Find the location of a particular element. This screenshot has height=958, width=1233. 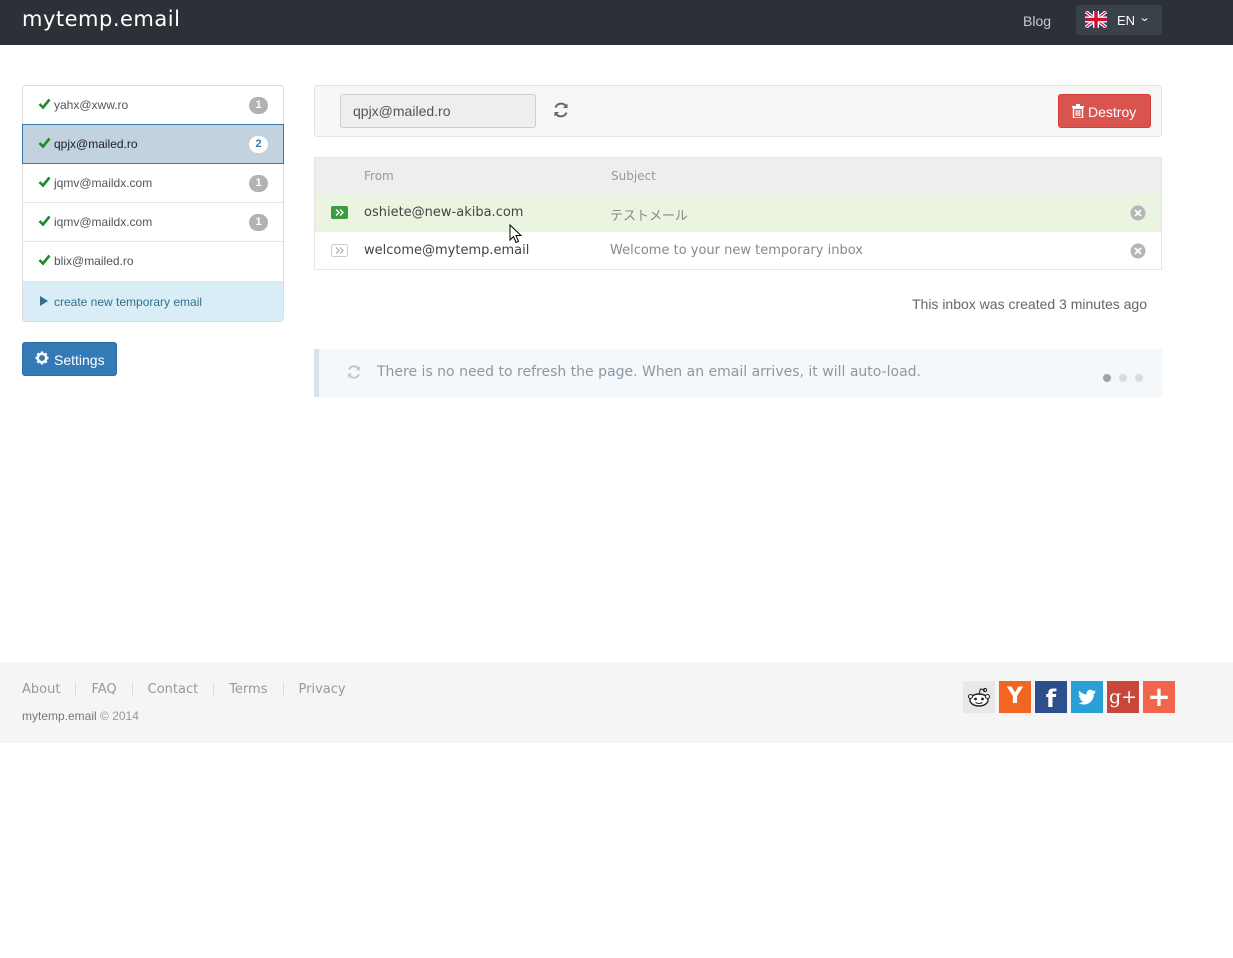

destroy-button: Destroy is located at coordinates (1104, 111).